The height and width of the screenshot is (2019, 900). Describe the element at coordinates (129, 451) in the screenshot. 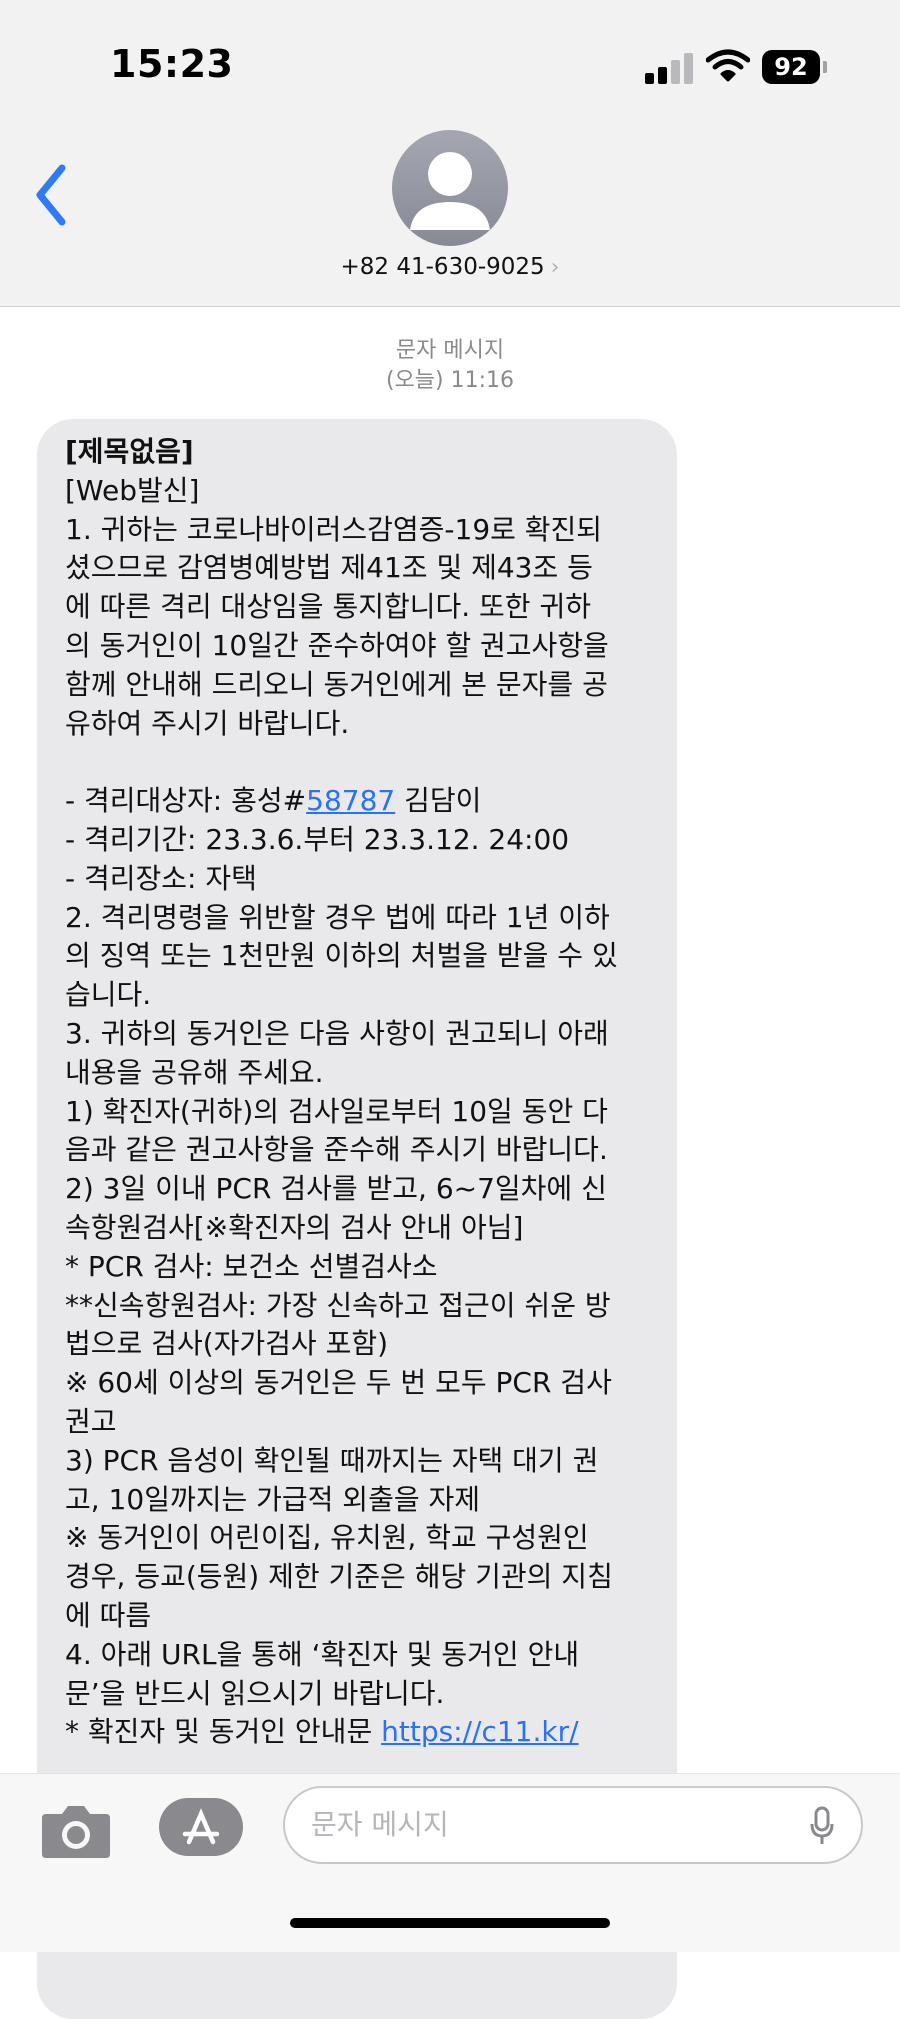

I see `message-line: [제목없음]` at that location.